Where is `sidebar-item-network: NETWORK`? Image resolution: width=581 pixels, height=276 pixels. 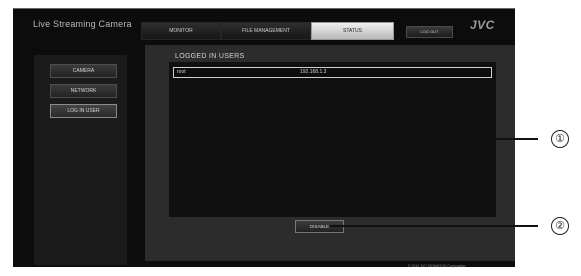
sidebar-item-network: NETWORK is located at coordinates (83, 91).